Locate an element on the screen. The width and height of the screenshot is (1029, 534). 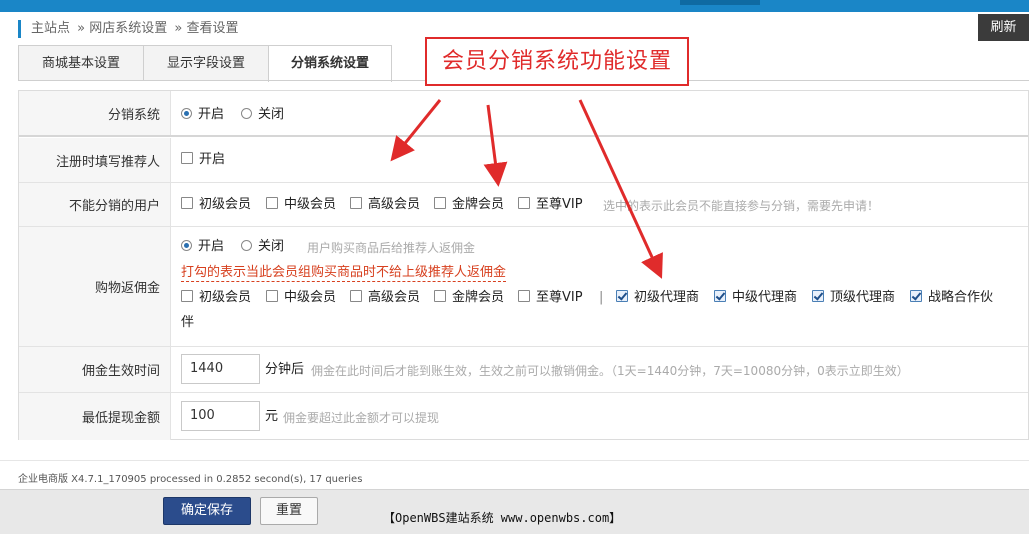
hint-no-distribution: 选中的表示此会员不能直接参与分销，需要先申请！ is located at coordinates (741, 206).